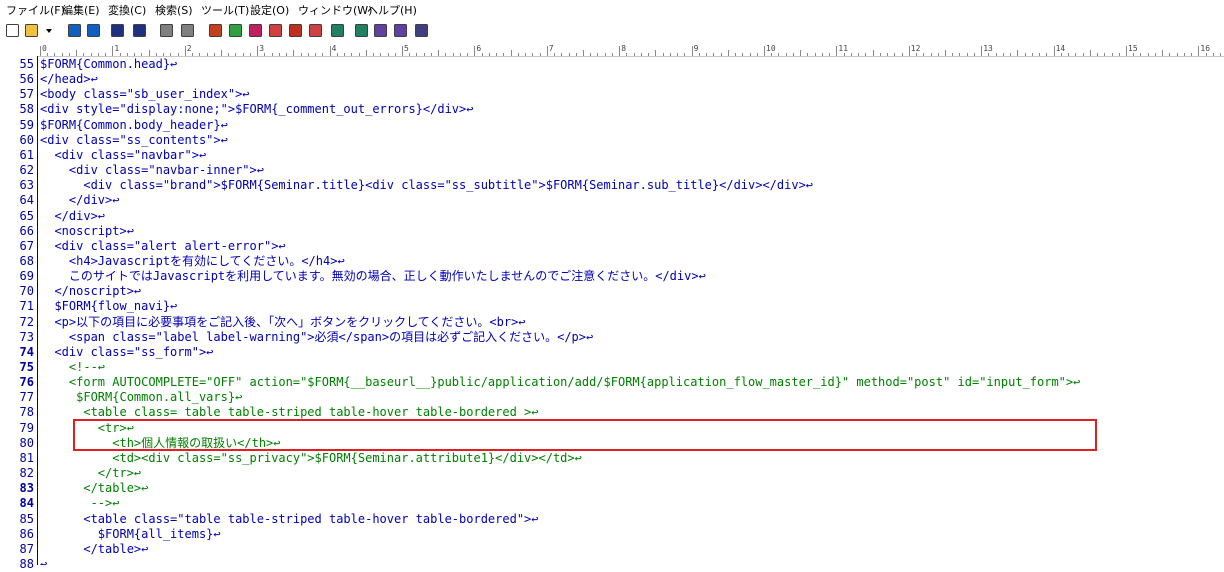  What do you see at coordinates (93, 30) in the screenshot?
I see `save-all-icon` at bounding box center [93, 30].